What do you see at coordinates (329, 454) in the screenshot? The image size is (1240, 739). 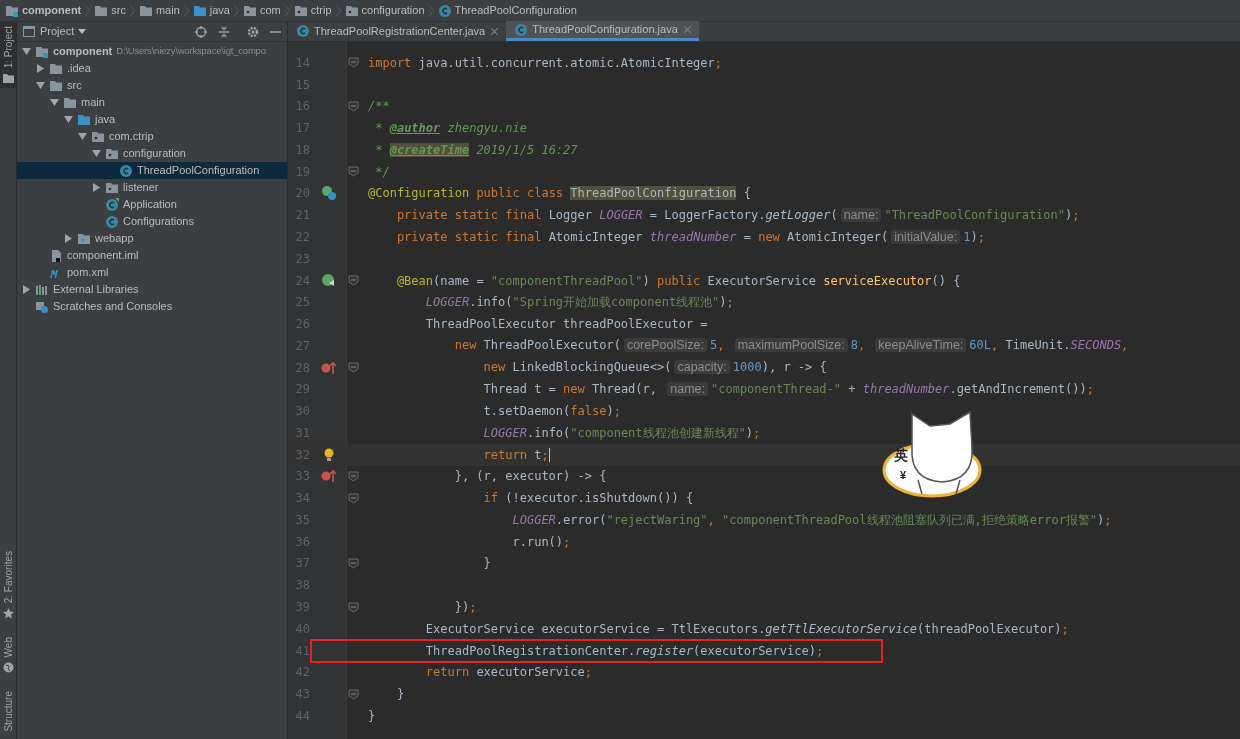 I see `lightbulb-icon` at bounding box center [329, 454].